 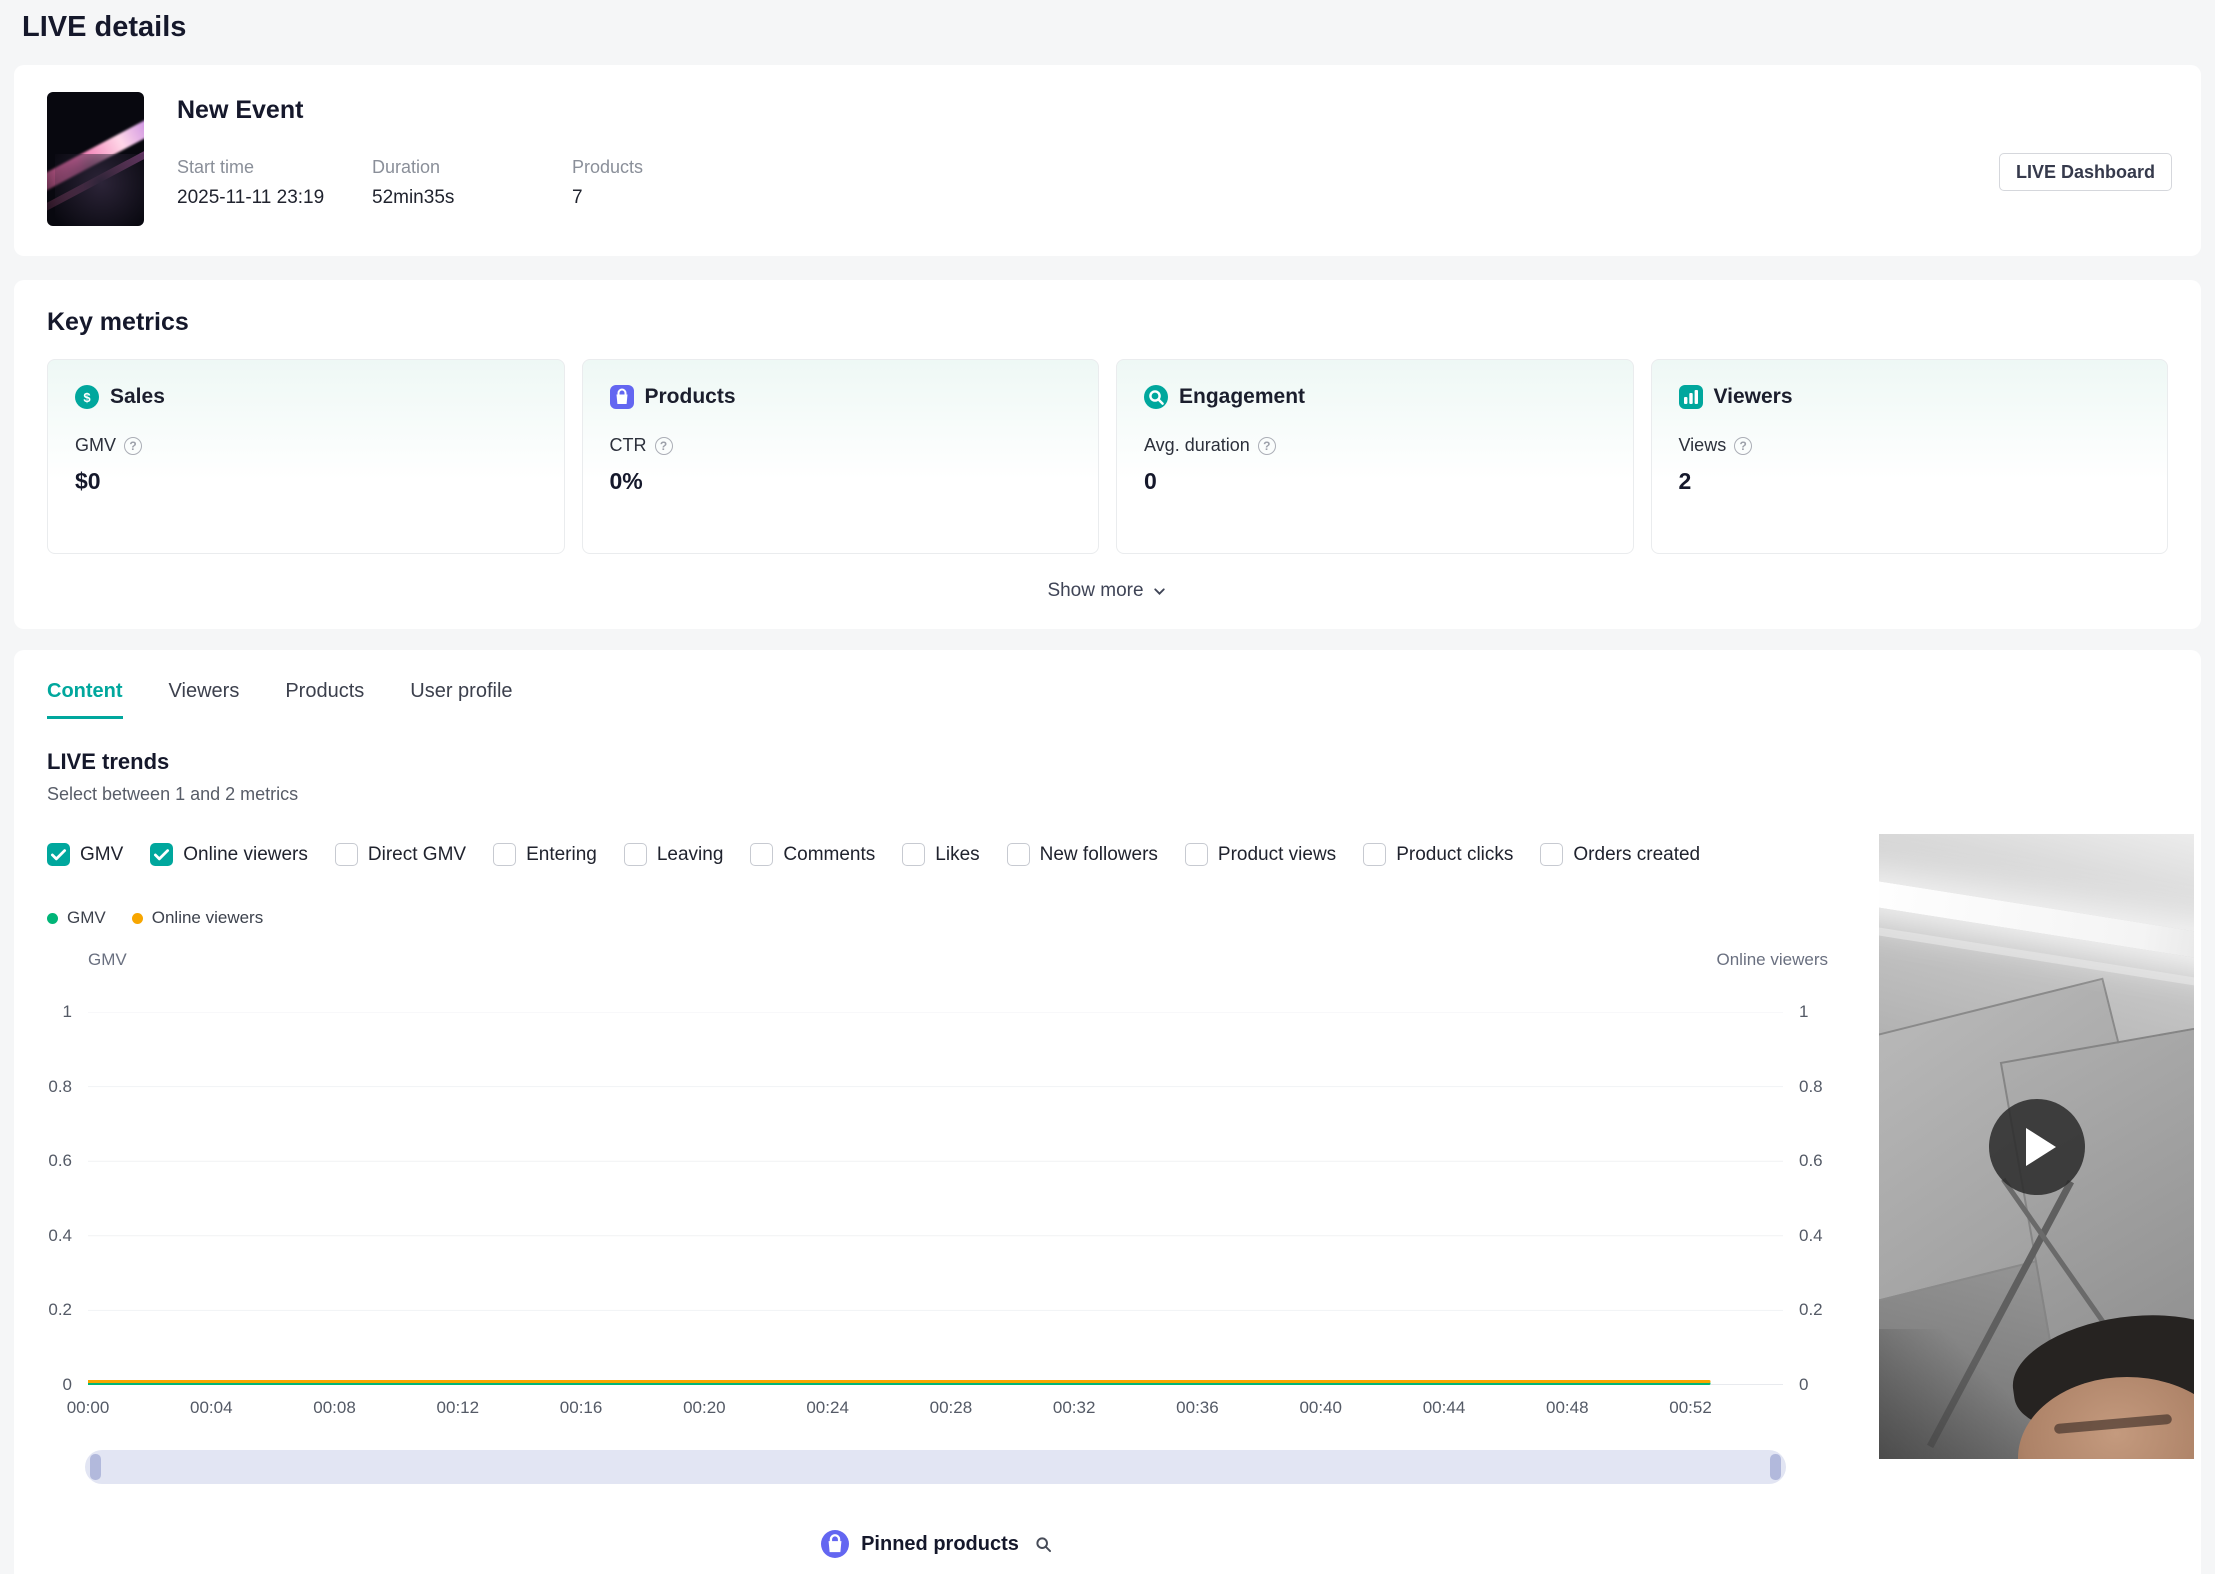 What do you see at coordinates (1438, 854) in the screenshot?
I see `metric-option-product-clicks: Product clicks` at bounding box center [1438, 854].